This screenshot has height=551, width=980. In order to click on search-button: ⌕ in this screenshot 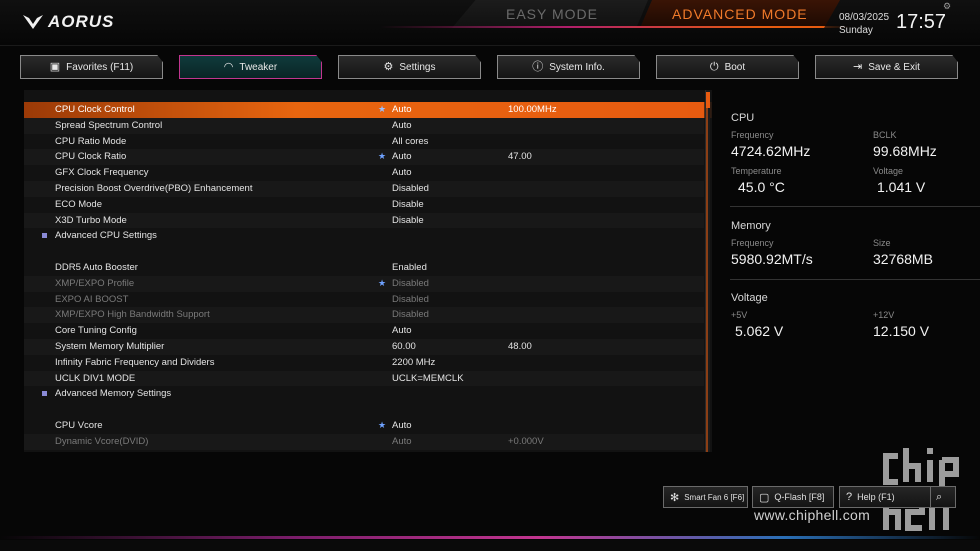, I will do `click(943, 497)`.